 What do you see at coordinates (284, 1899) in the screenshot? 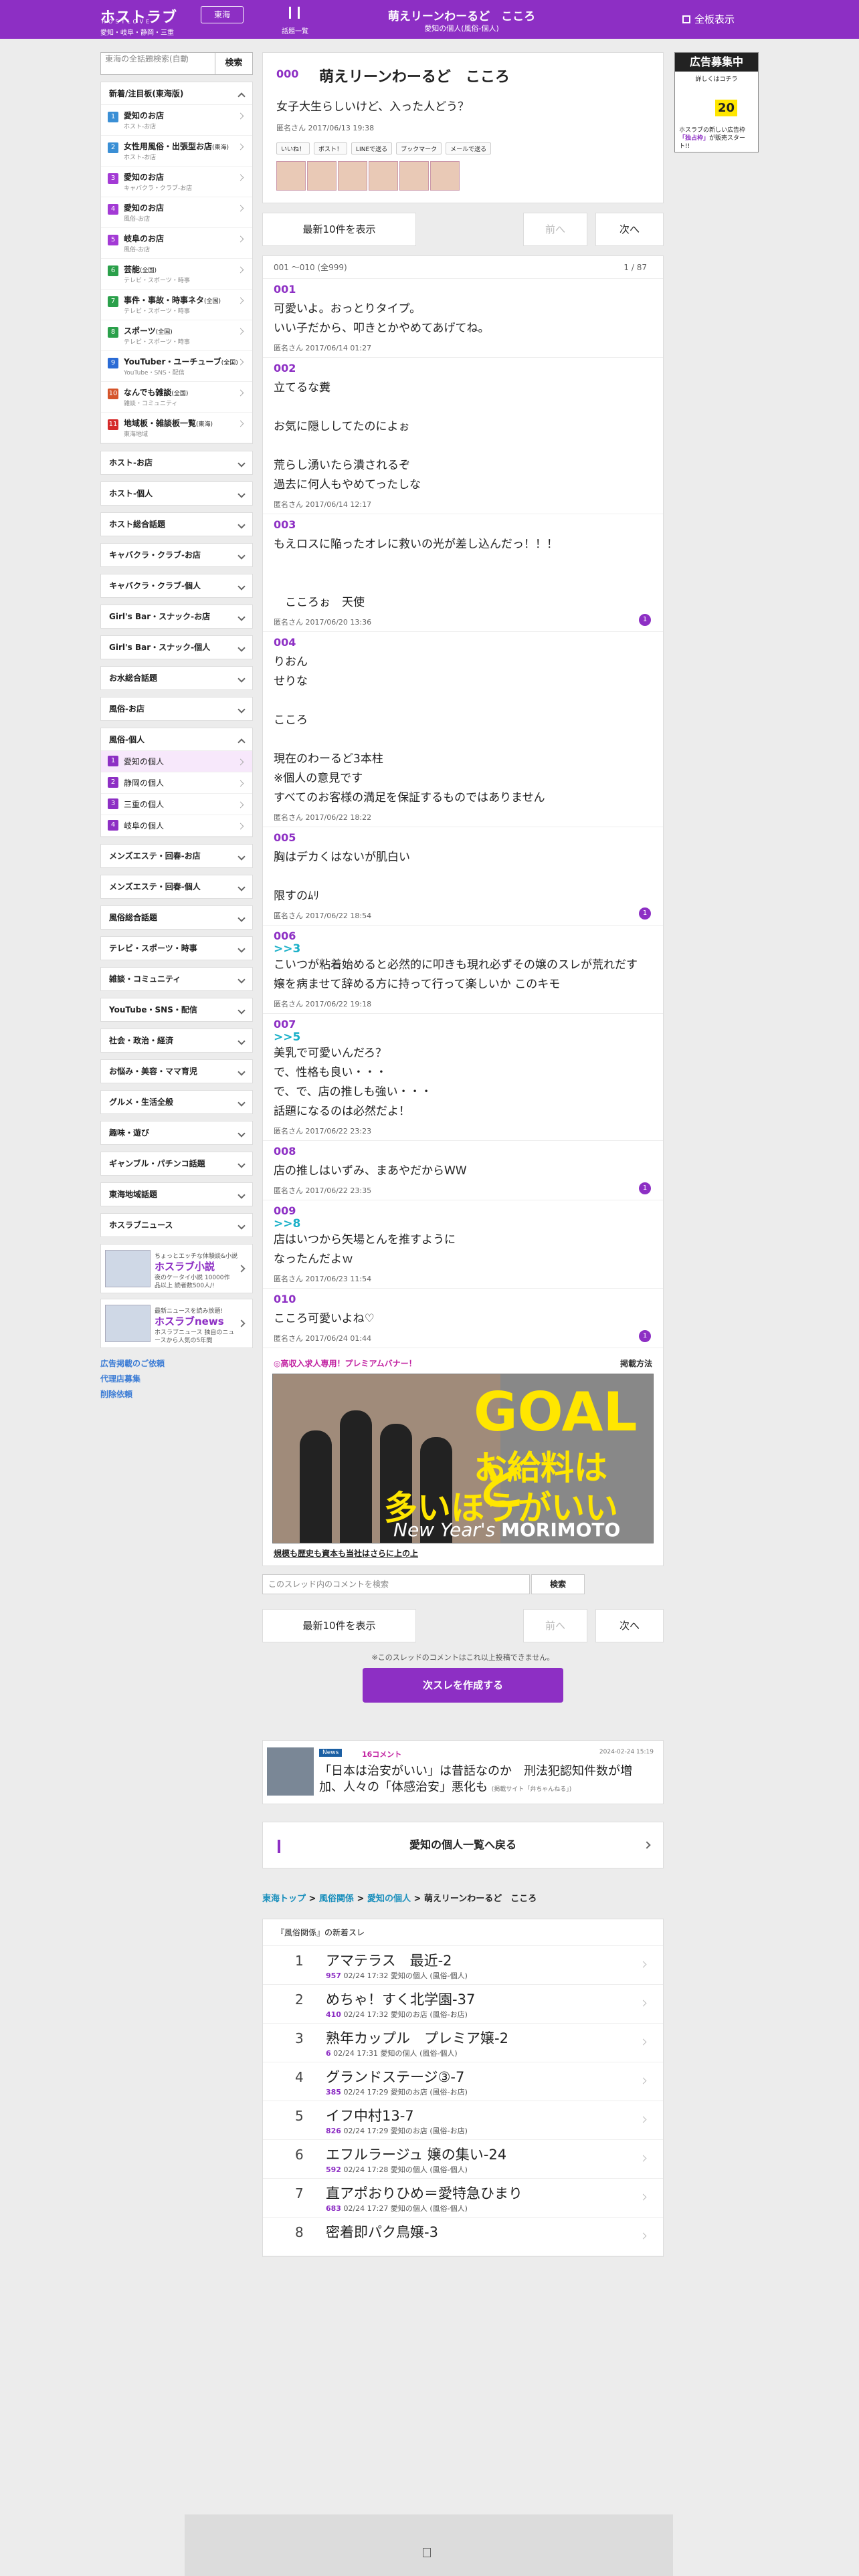
I see `breadcrumb-top: 東海トップ` at bounding box center [284, 1899].